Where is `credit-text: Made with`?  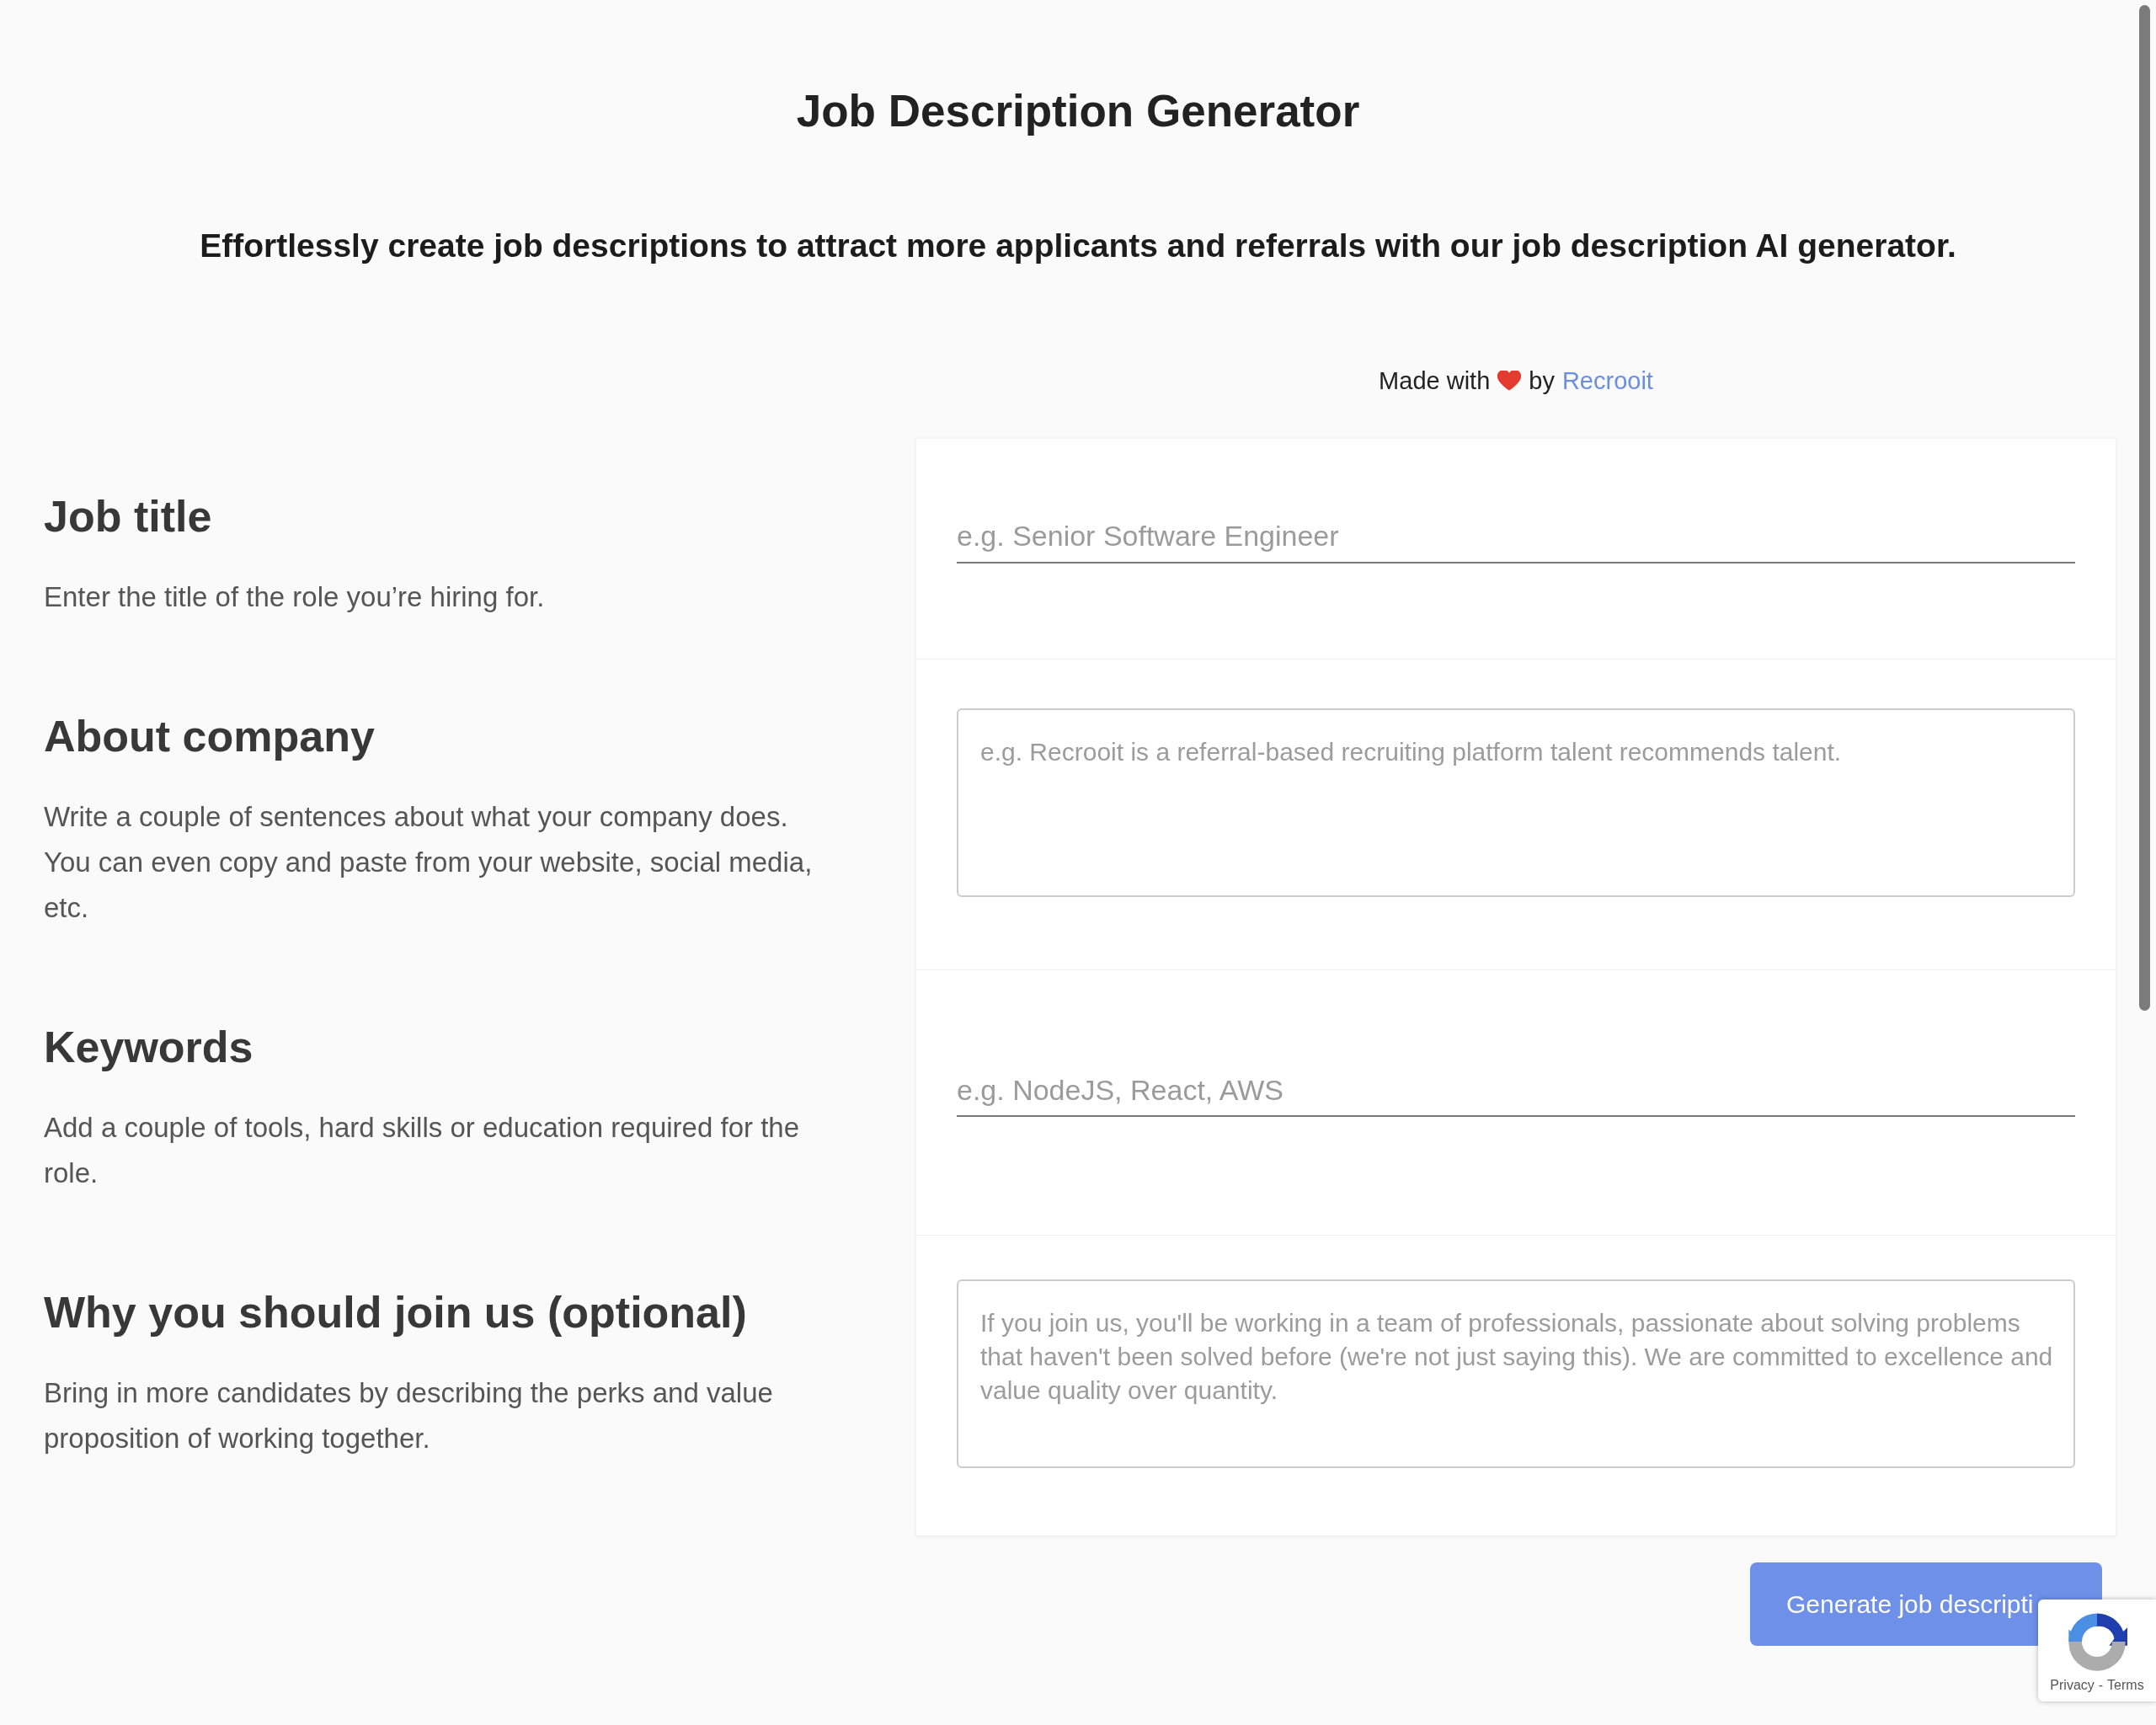
credit-text: Made with is located at coordinates (1435, 381).